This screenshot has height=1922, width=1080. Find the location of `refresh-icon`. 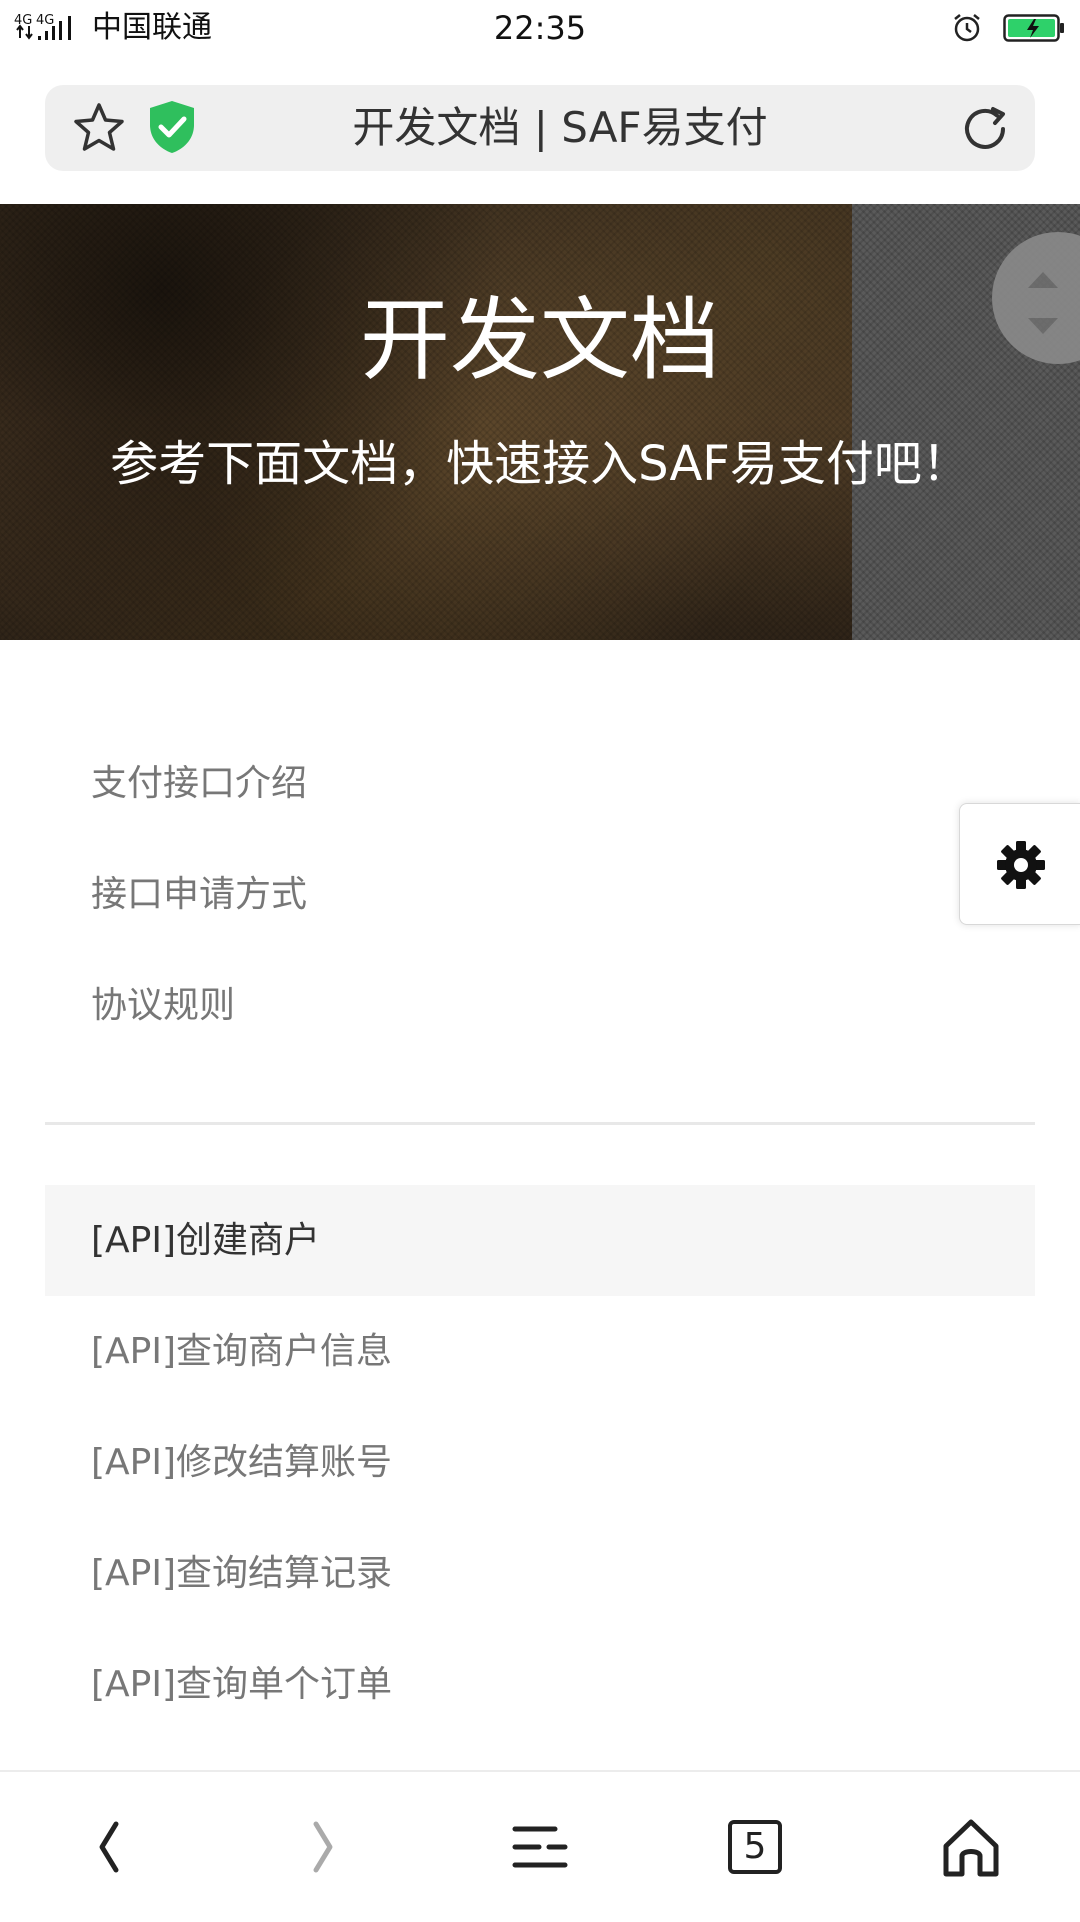

refresh-icon is located at coordinates (985, 129).